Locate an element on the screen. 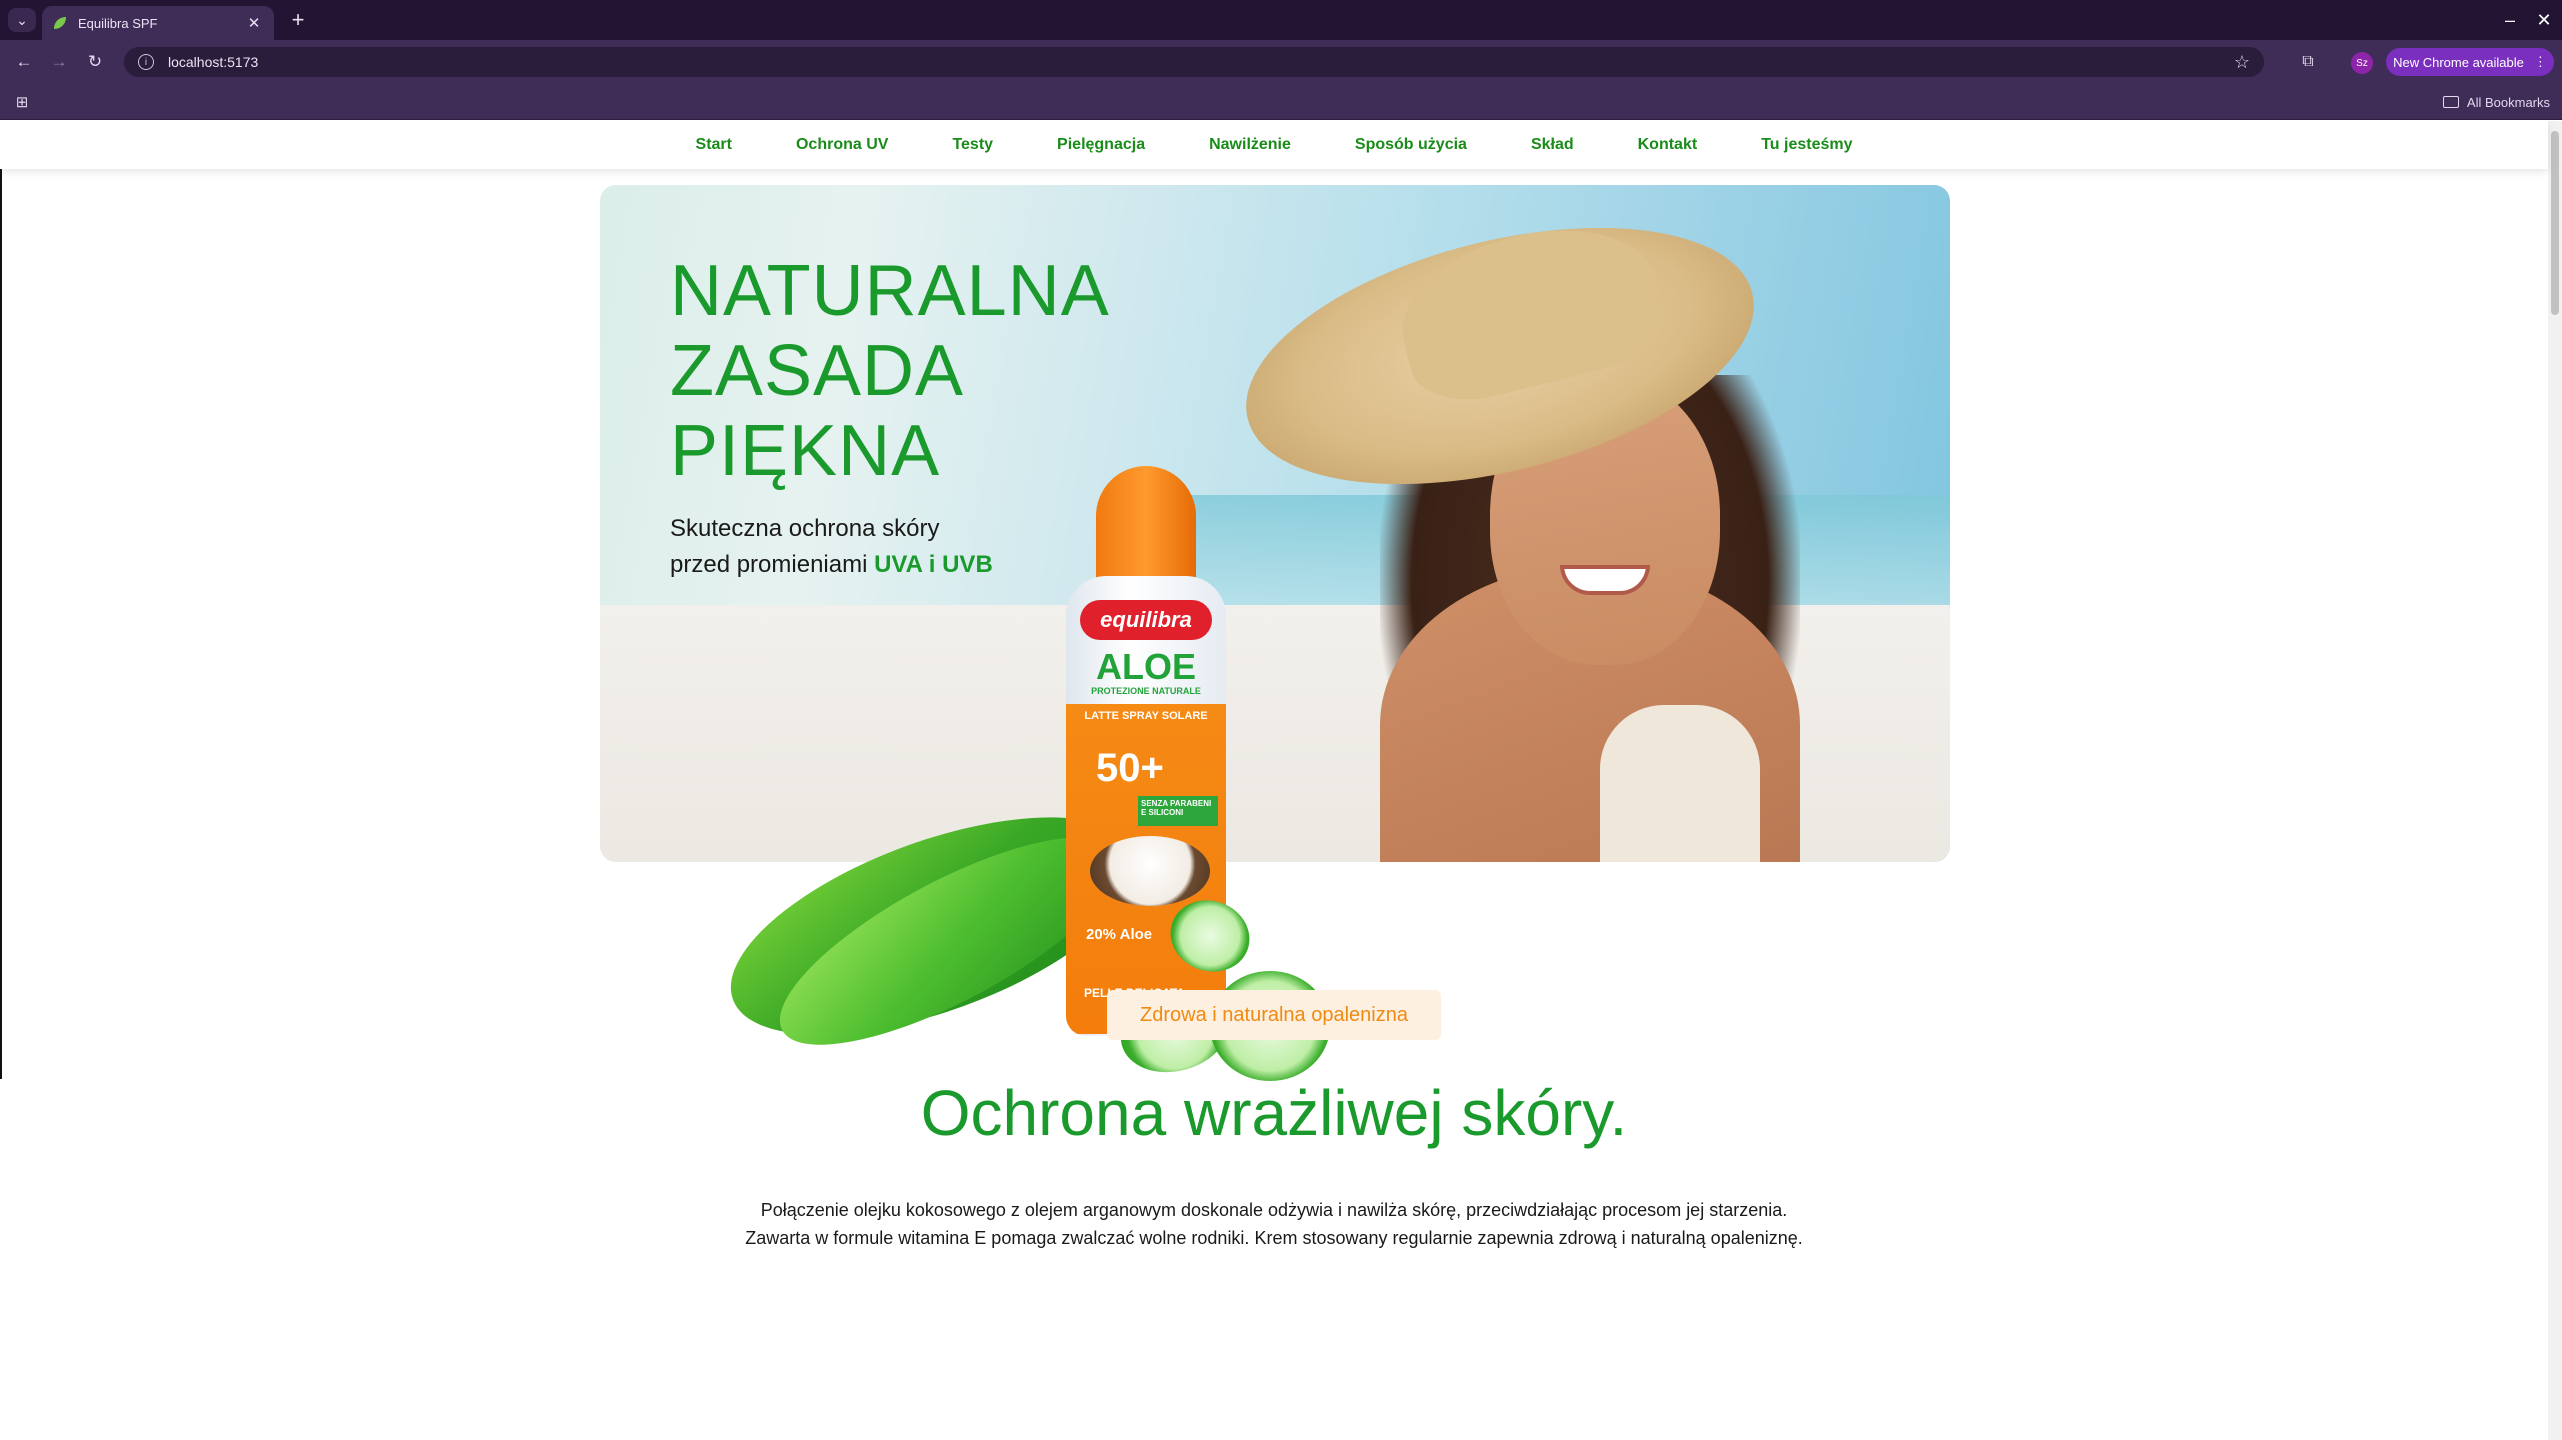 This screenshot has width=2562, height=1440. product-spf: 50+ is located at coordinates (1130, 768).